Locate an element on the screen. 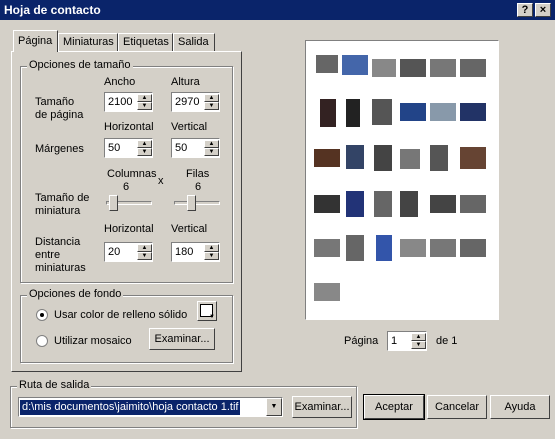 The height and width of the screenshot is (439, 555). width-label: Ancho is located at coordinates (120, 82).